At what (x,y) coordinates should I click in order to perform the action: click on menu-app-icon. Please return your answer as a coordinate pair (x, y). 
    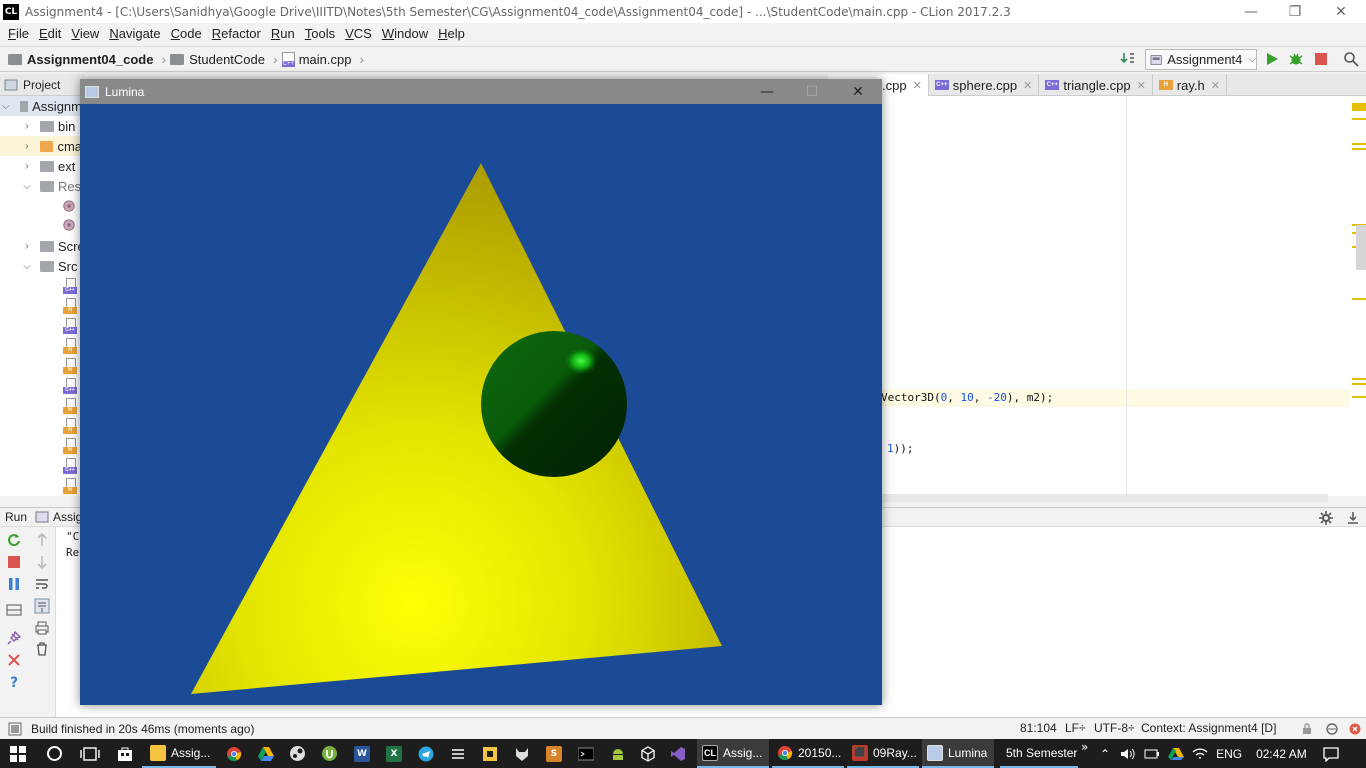
    Looking at the image, I should click on (458, 754).